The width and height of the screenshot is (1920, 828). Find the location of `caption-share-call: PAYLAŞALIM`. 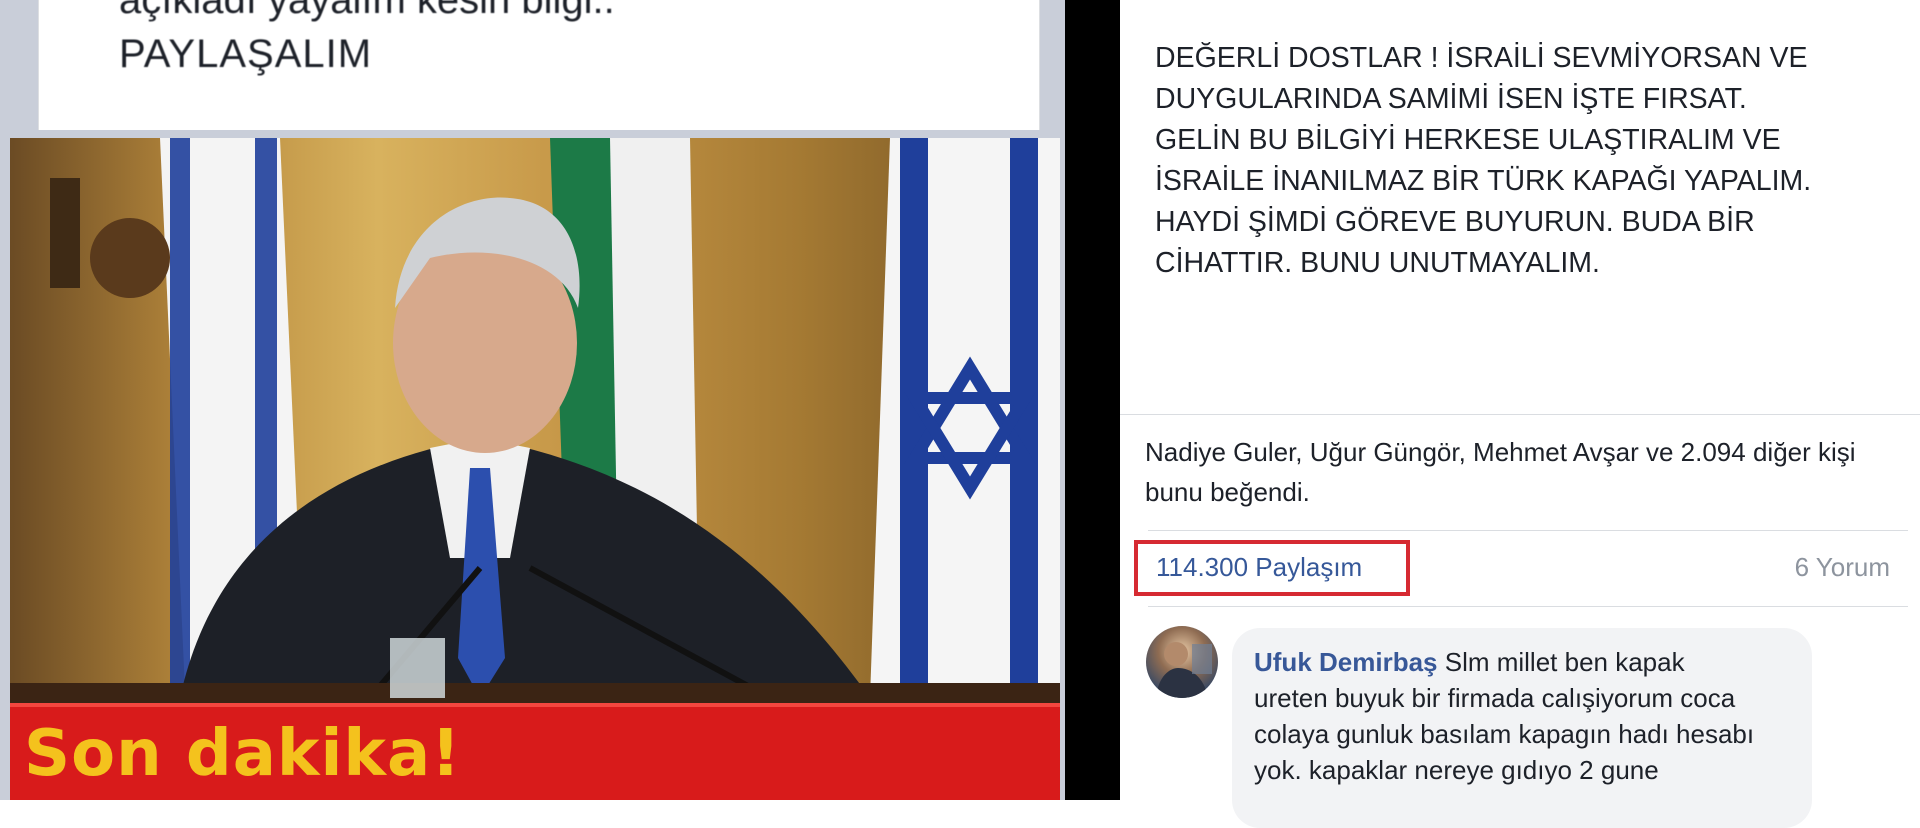

caption-share-call: PAYLAŞALIM is located at coordinates (246, 54).